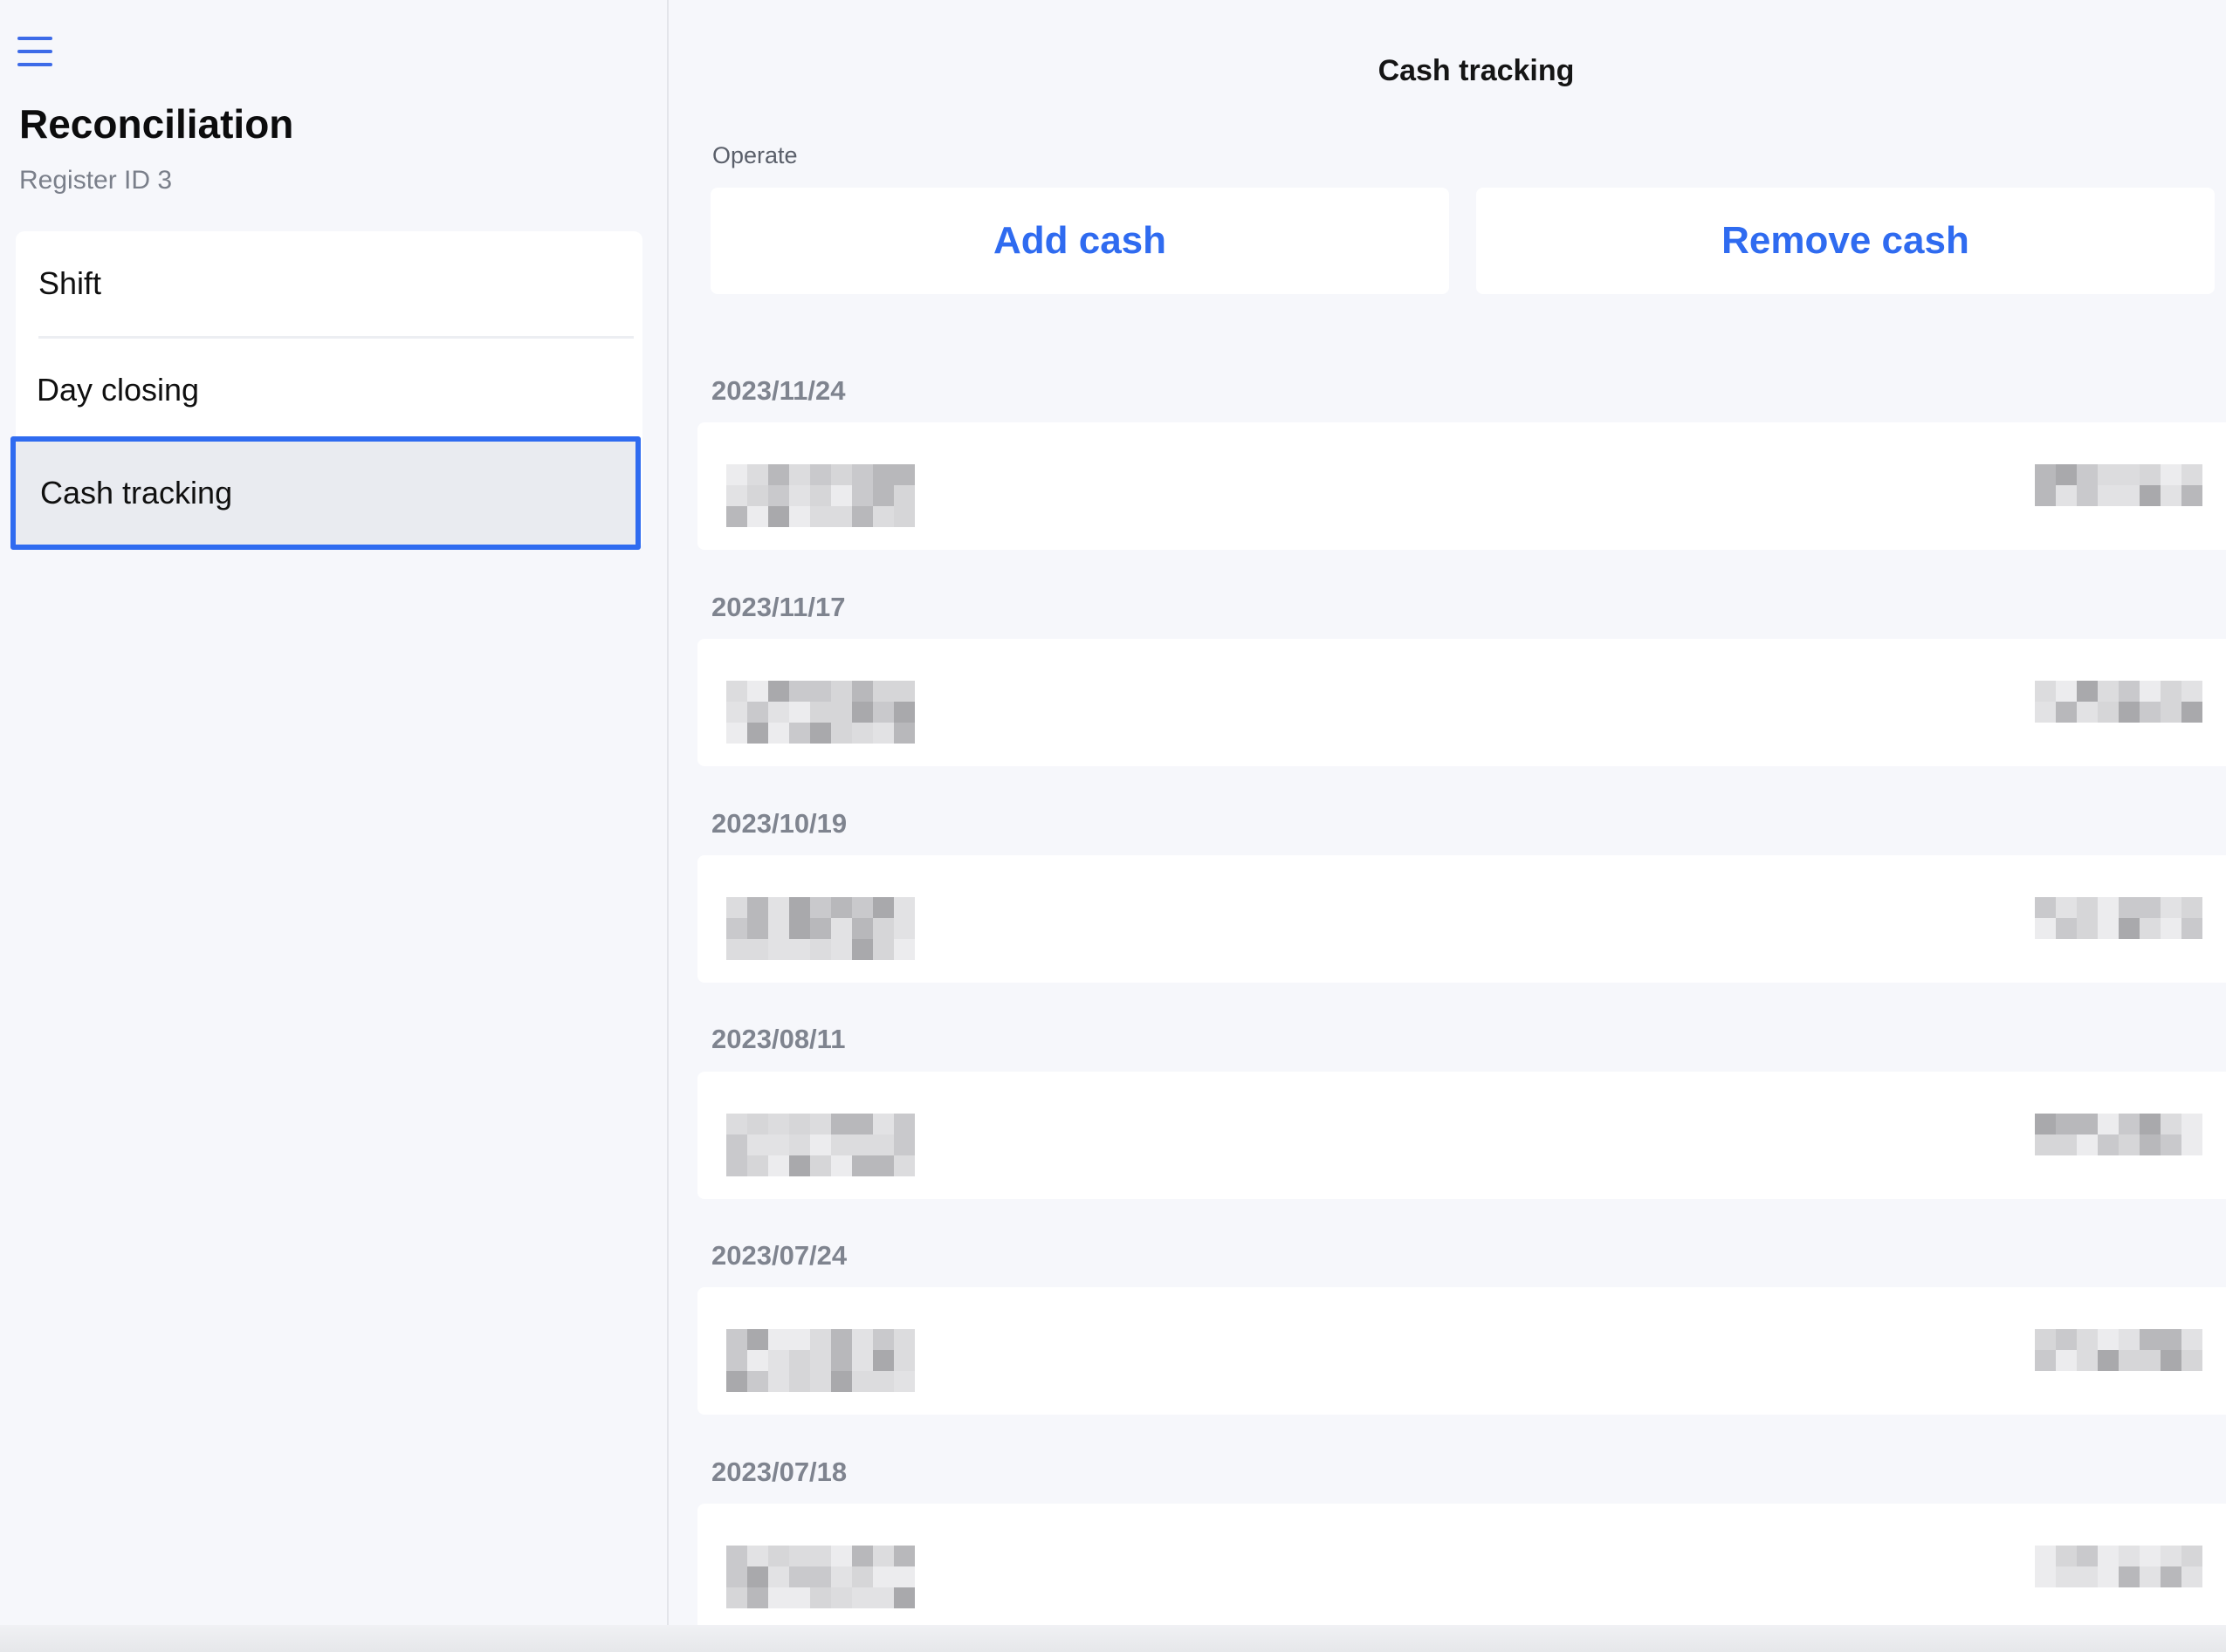 The width and height of the screenshot is (2226, 1652). I want to click on sidebar-nav: Shift Day closing Cash tracking, so click(326, 390).